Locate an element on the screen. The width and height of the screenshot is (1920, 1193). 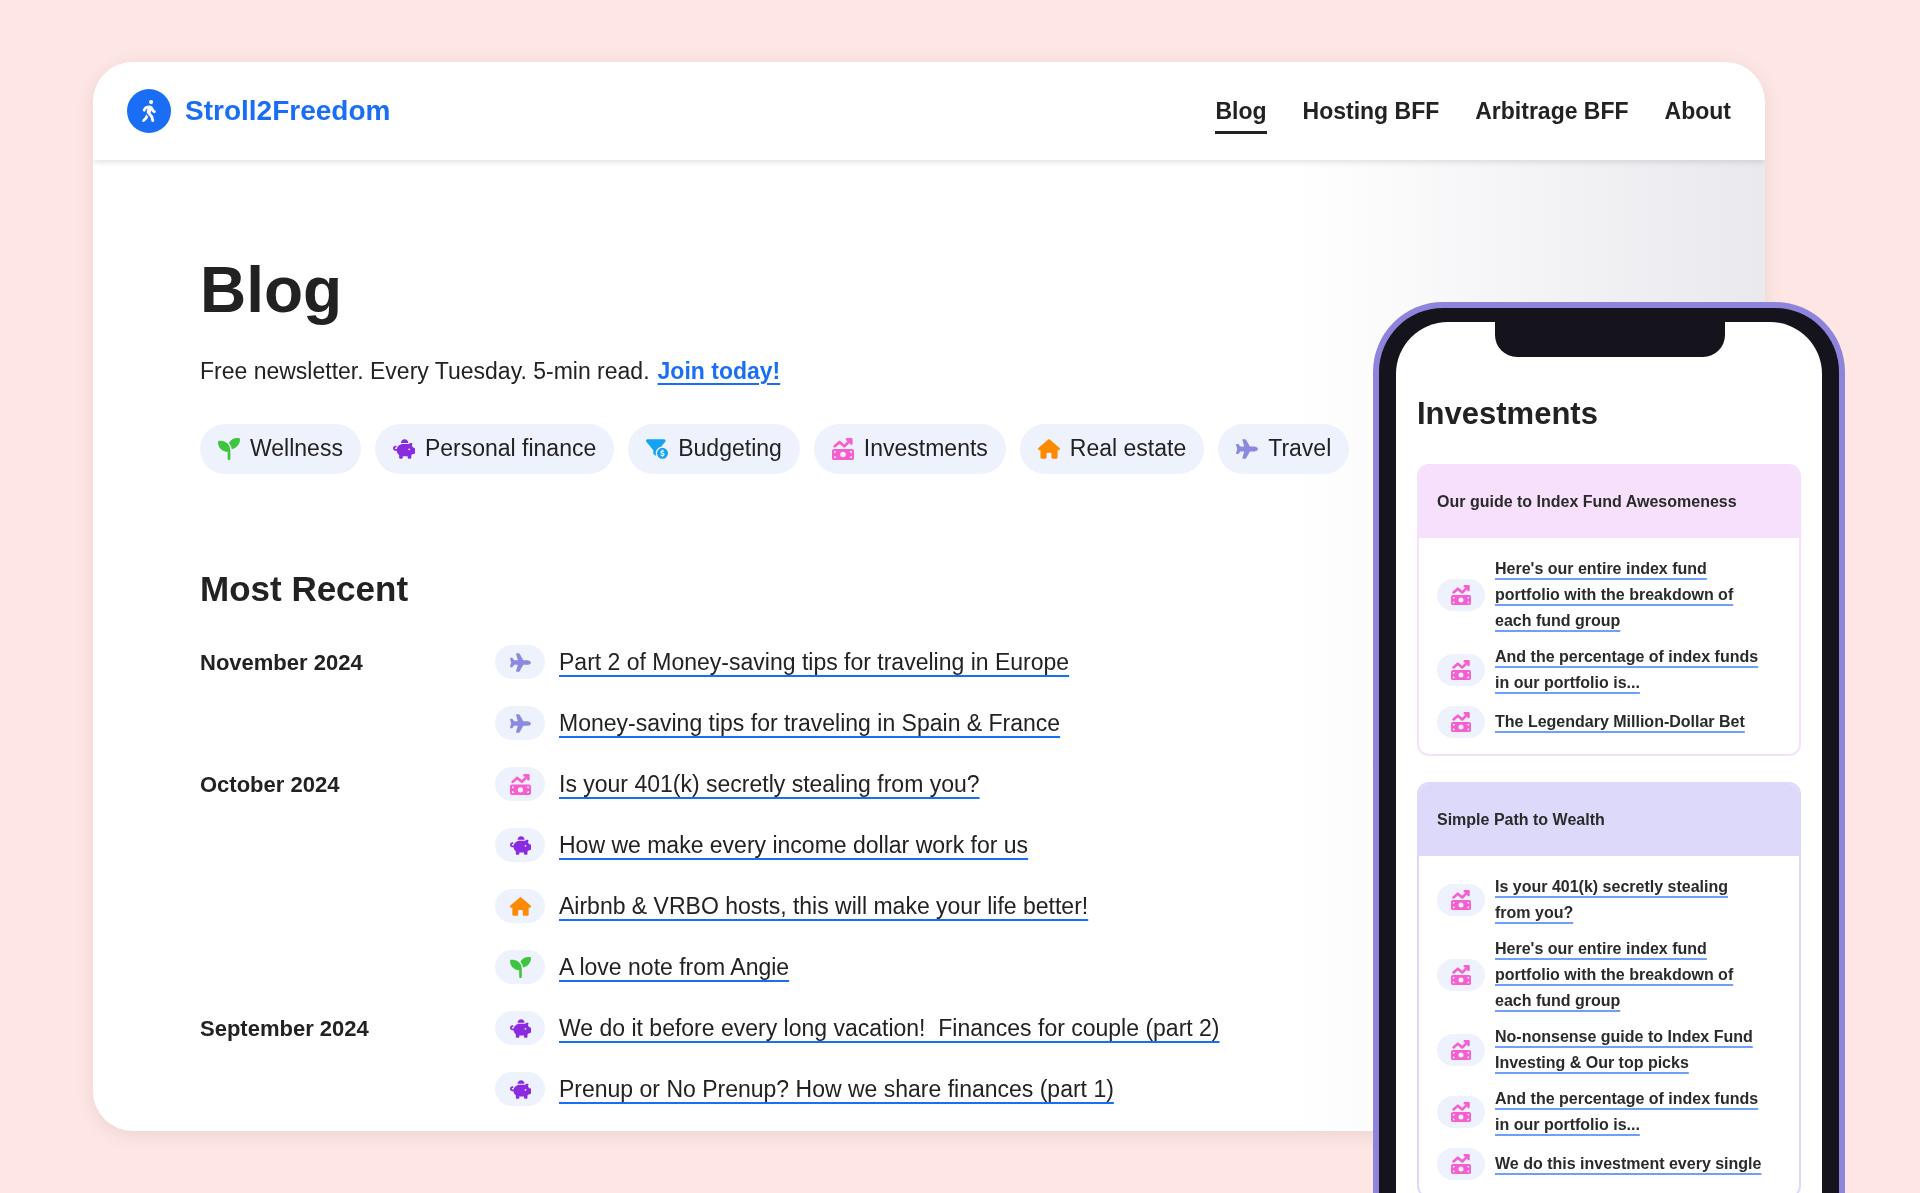
guide-title: Our guide to Index Fund Awesomeness is located at coordinates (1587, 502).